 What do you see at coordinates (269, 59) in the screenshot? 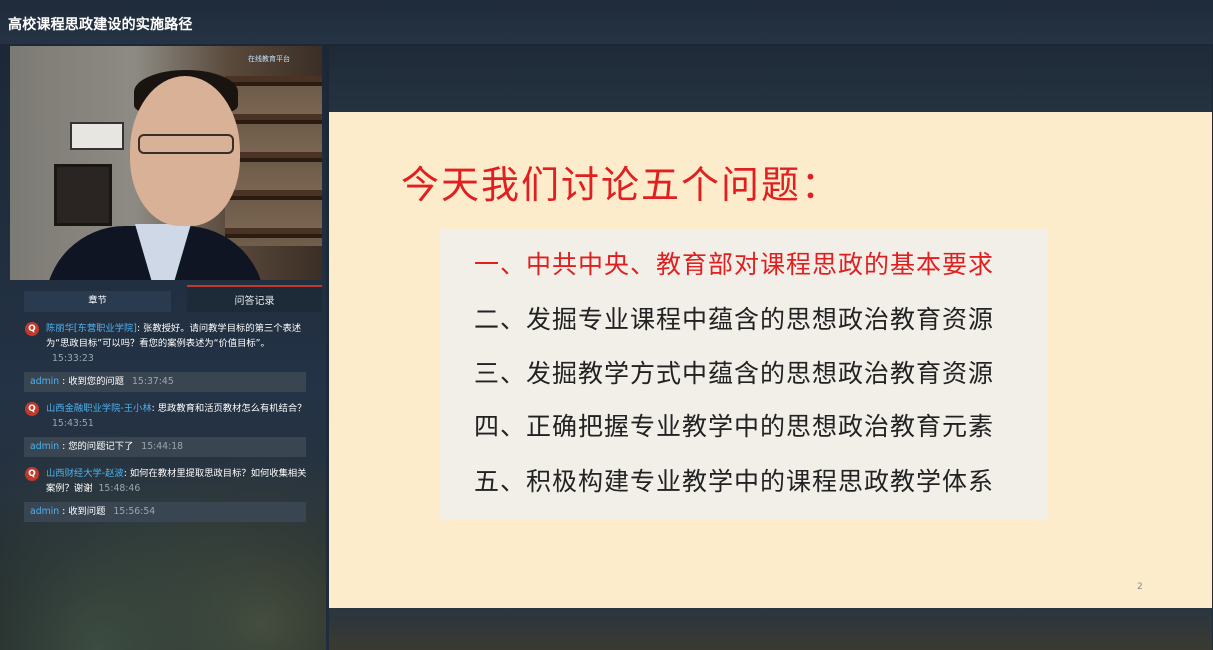
I see `video-logo: 在线教育平台` at bounding box center [269, 59].